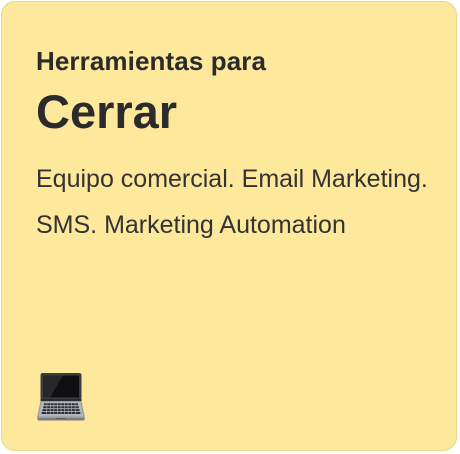 The width and height of the screenshot is (460, 454). Describe the element at coordinates (107, 111) in the screenshot. I see `card-title: Cerrar` at that location.